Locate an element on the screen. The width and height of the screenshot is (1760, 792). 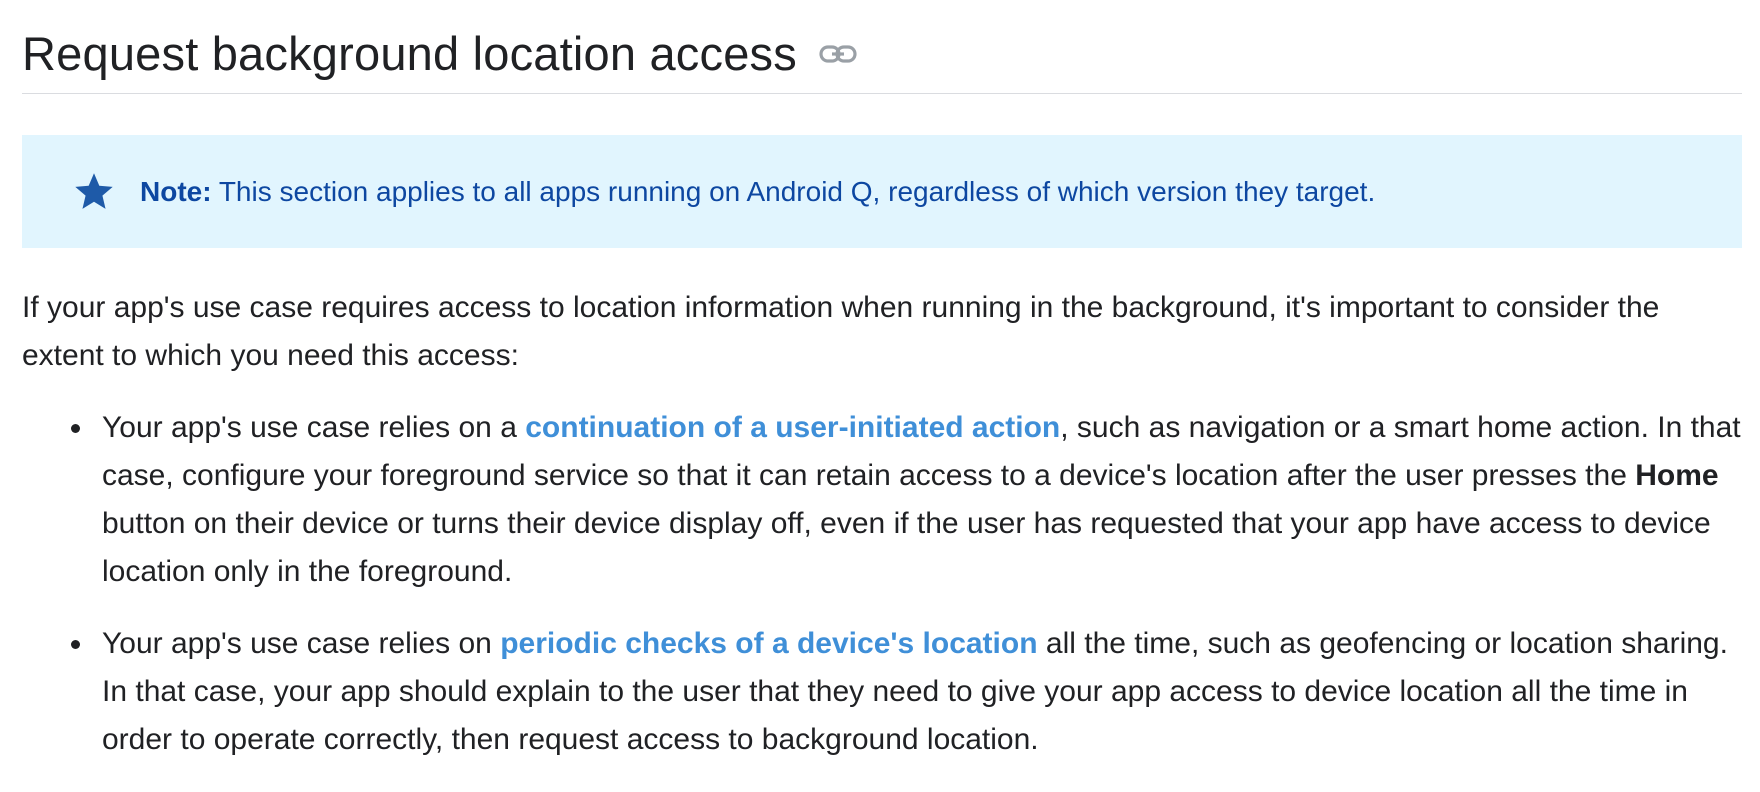
star-icon is located at coordinates (94, 192).